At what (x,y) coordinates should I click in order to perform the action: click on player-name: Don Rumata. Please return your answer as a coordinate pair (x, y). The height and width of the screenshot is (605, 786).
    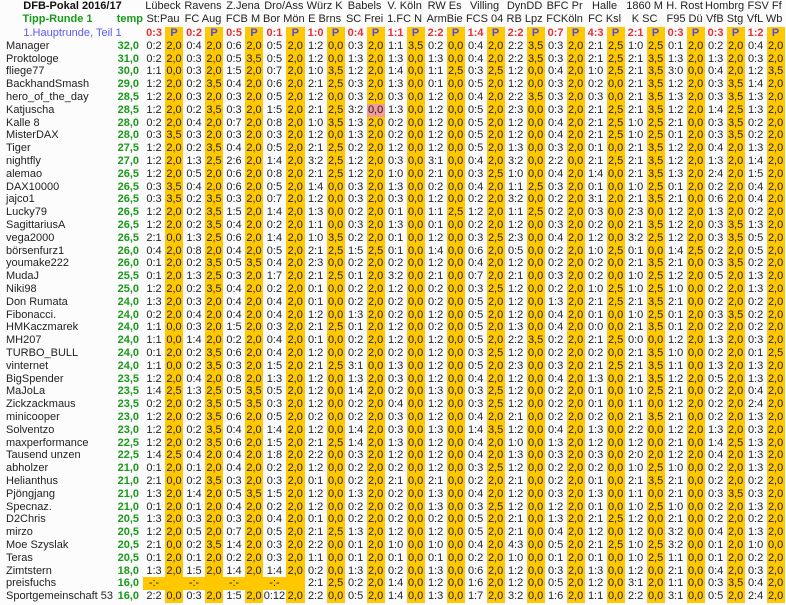
    Looking at the image, I should click on (37, 301).